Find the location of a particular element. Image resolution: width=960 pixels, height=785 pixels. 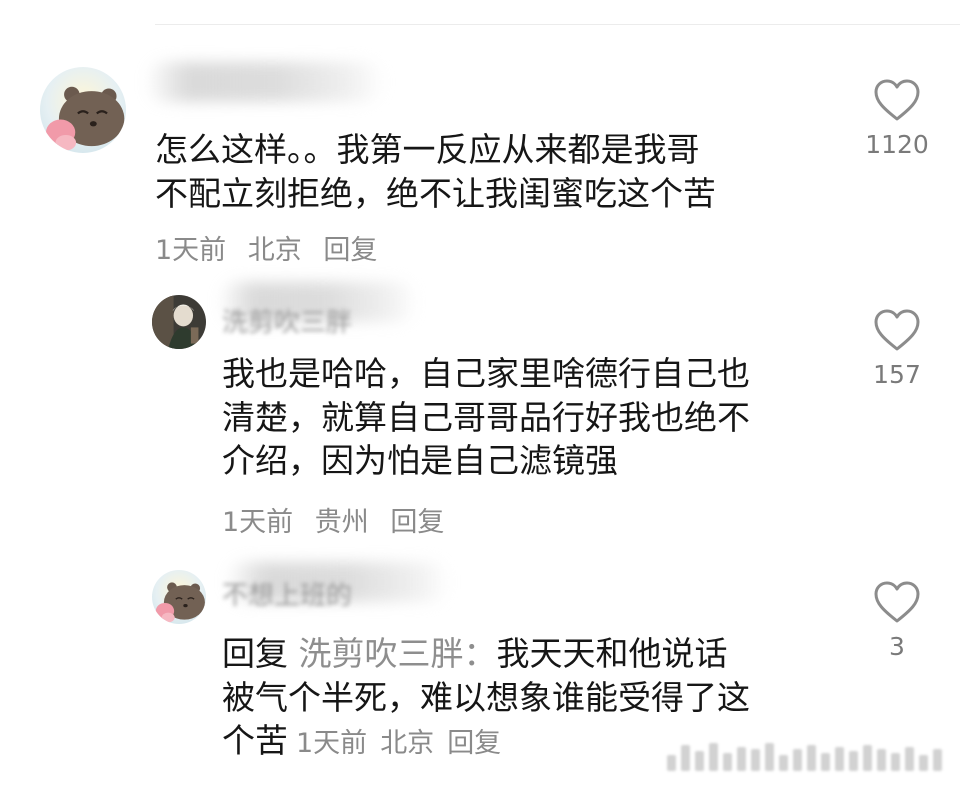

comment-text: 怎么这样。。我第一反应从来都是我哥 不配立刻拒绝，绝不让我闺蜜吃这个苦 is located at coordinates (435, 171).